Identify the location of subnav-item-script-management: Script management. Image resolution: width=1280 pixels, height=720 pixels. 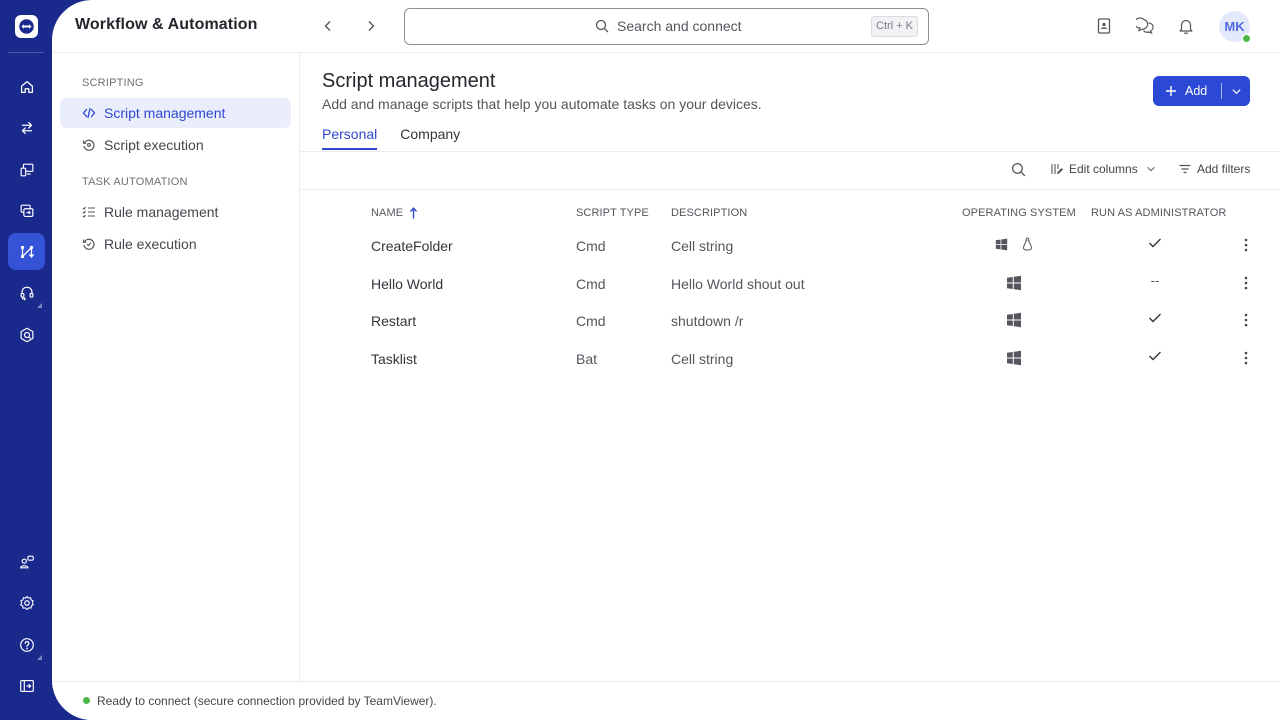
(175, 113).